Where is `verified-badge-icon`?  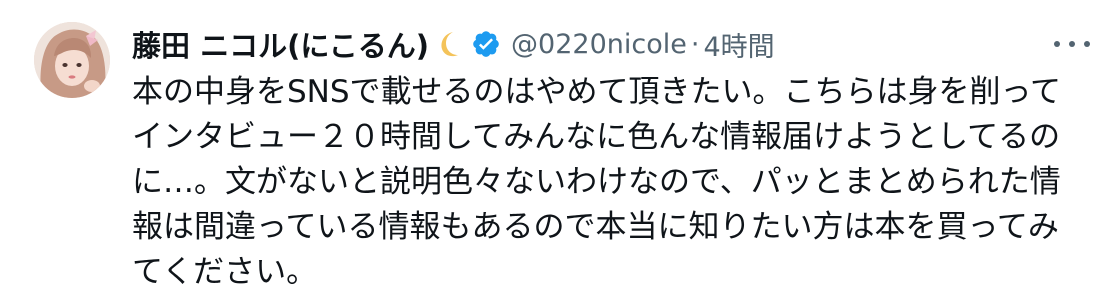
verified-badge-icon is located at coordinates (486, 44).